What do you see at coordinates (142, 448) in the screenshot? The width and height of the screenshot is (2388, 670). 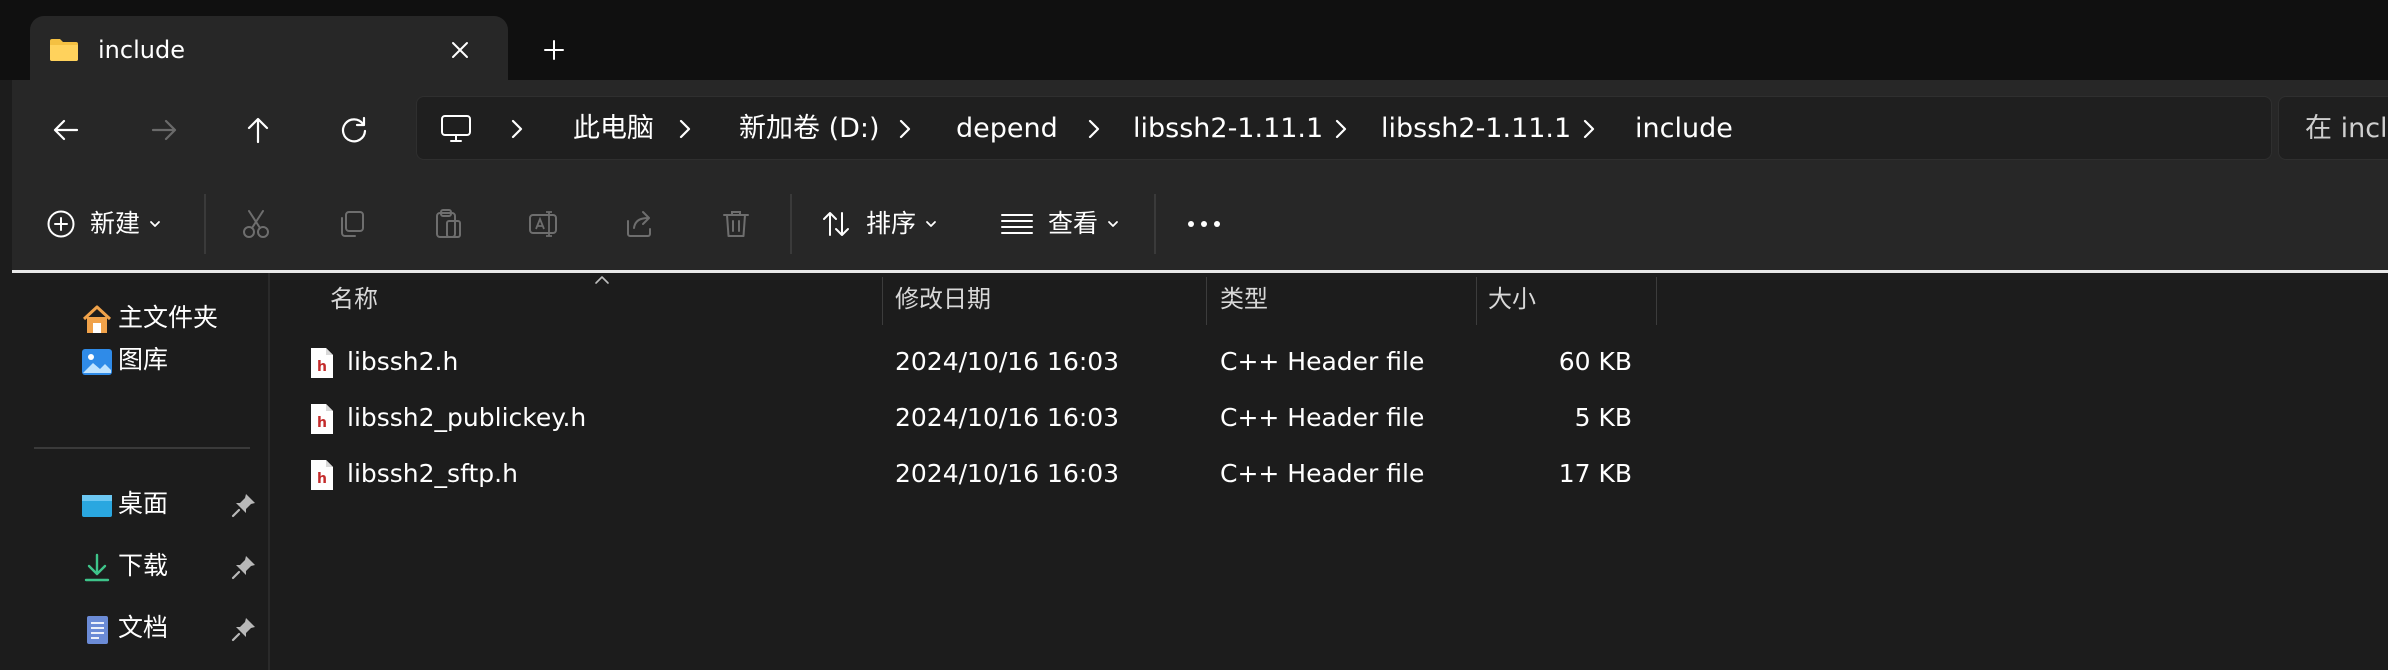 I see `nav-divider` at bounding box center [142, 448].